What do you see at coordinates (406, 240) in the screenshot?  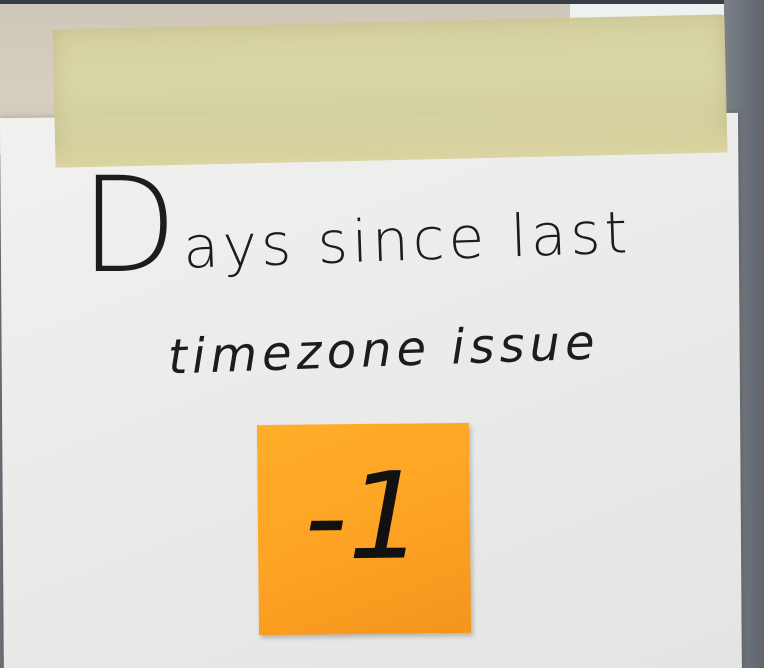 I see `sign-line-1-rest: ays since last` at bounding box center [406, 240].